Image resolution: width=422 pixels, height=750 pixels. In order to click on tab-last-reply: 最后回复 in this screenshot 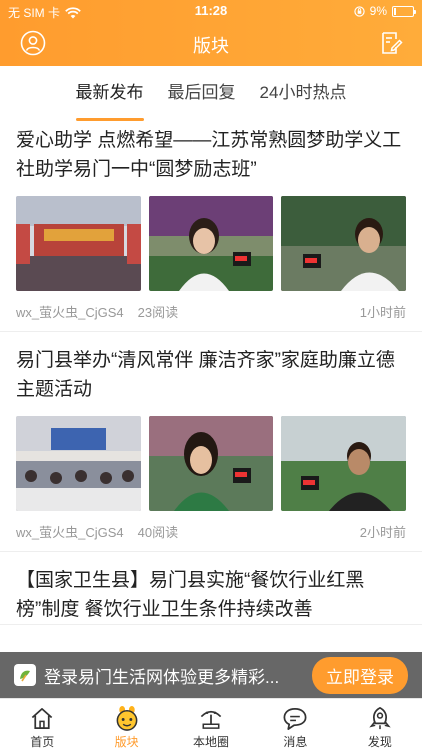, I will do `click(202, 89)`.